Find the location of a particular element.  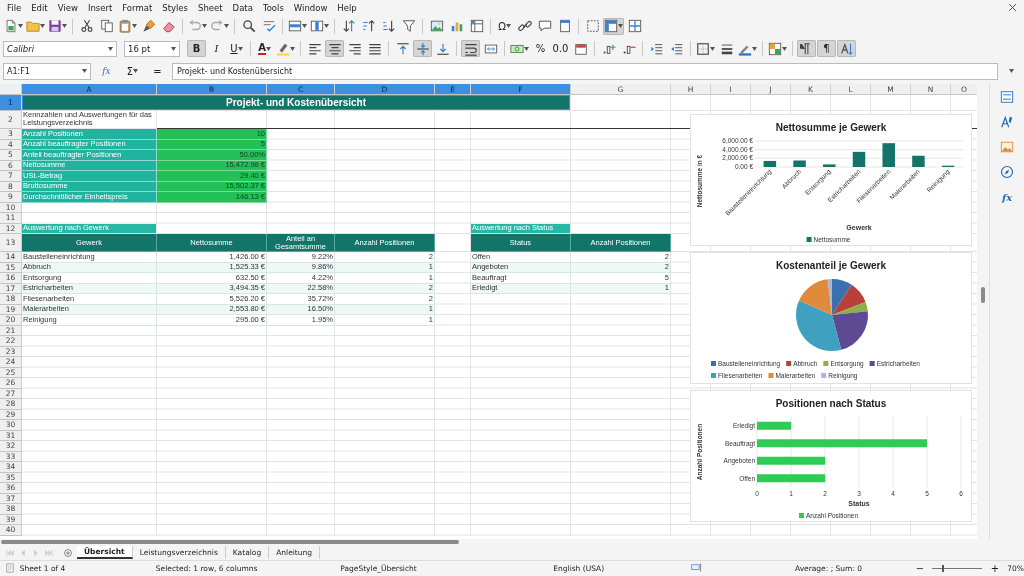

menu-item: Help is located at coordinates (347, 7).